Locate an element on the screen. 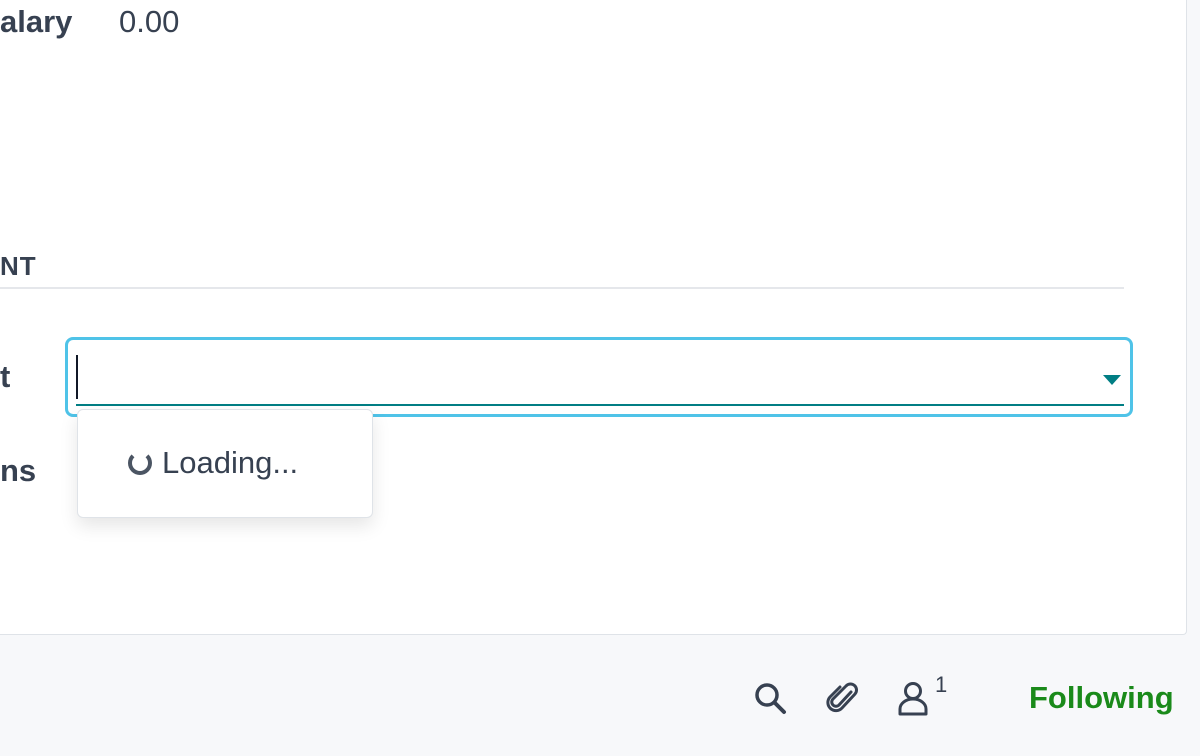  attachment-button is located at coordinates (844, 698).